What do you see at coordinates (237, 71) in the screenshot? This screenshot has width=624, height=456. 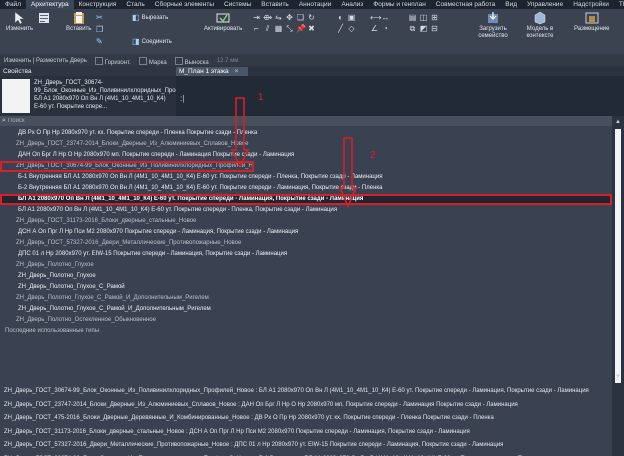 I see `close-tab-icon: ×` at bounding box center [237, 71].